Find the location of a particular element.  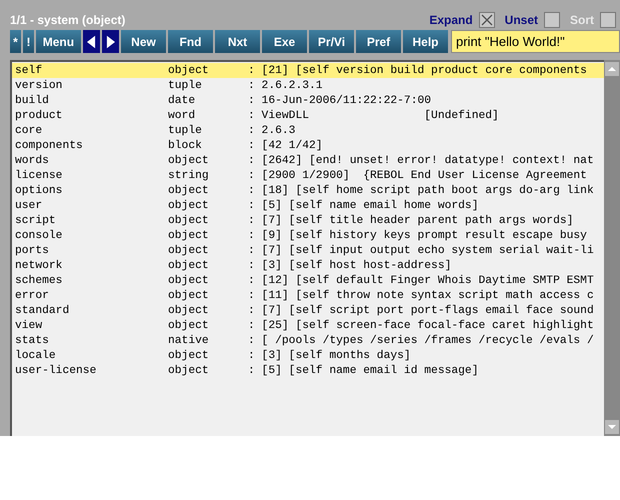

list-row: license string : [2900 1/2900] {REBOL End User License Agreement is located at coordinates (308, 175).